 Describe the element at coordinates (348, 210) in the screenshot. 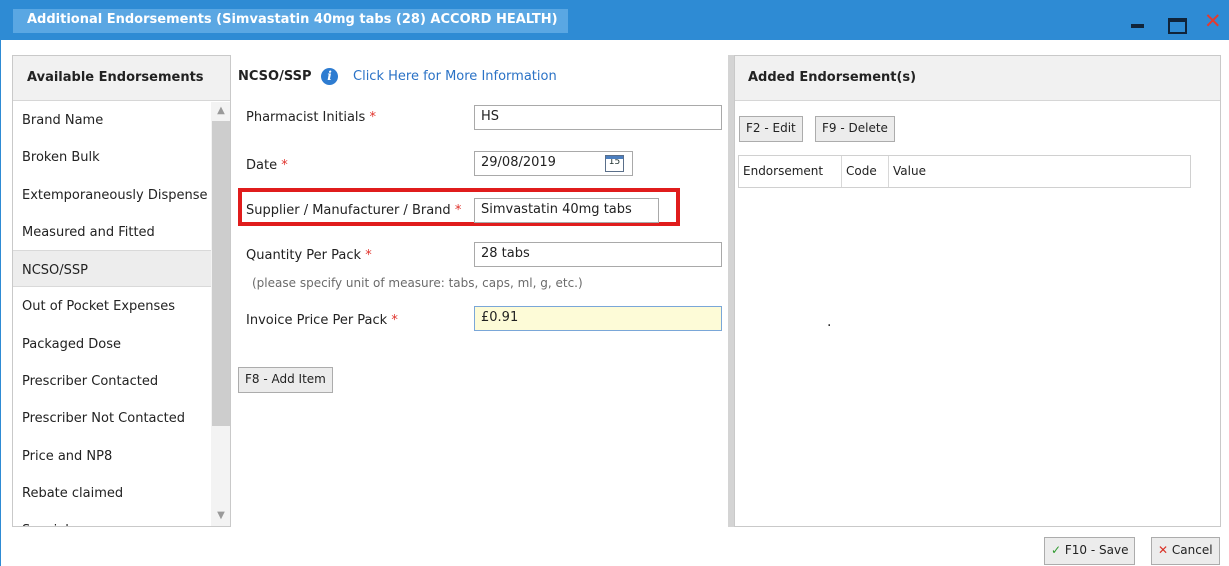

I see `supplier-label-text: Supplier / Manufacturer / Brand` at that location.